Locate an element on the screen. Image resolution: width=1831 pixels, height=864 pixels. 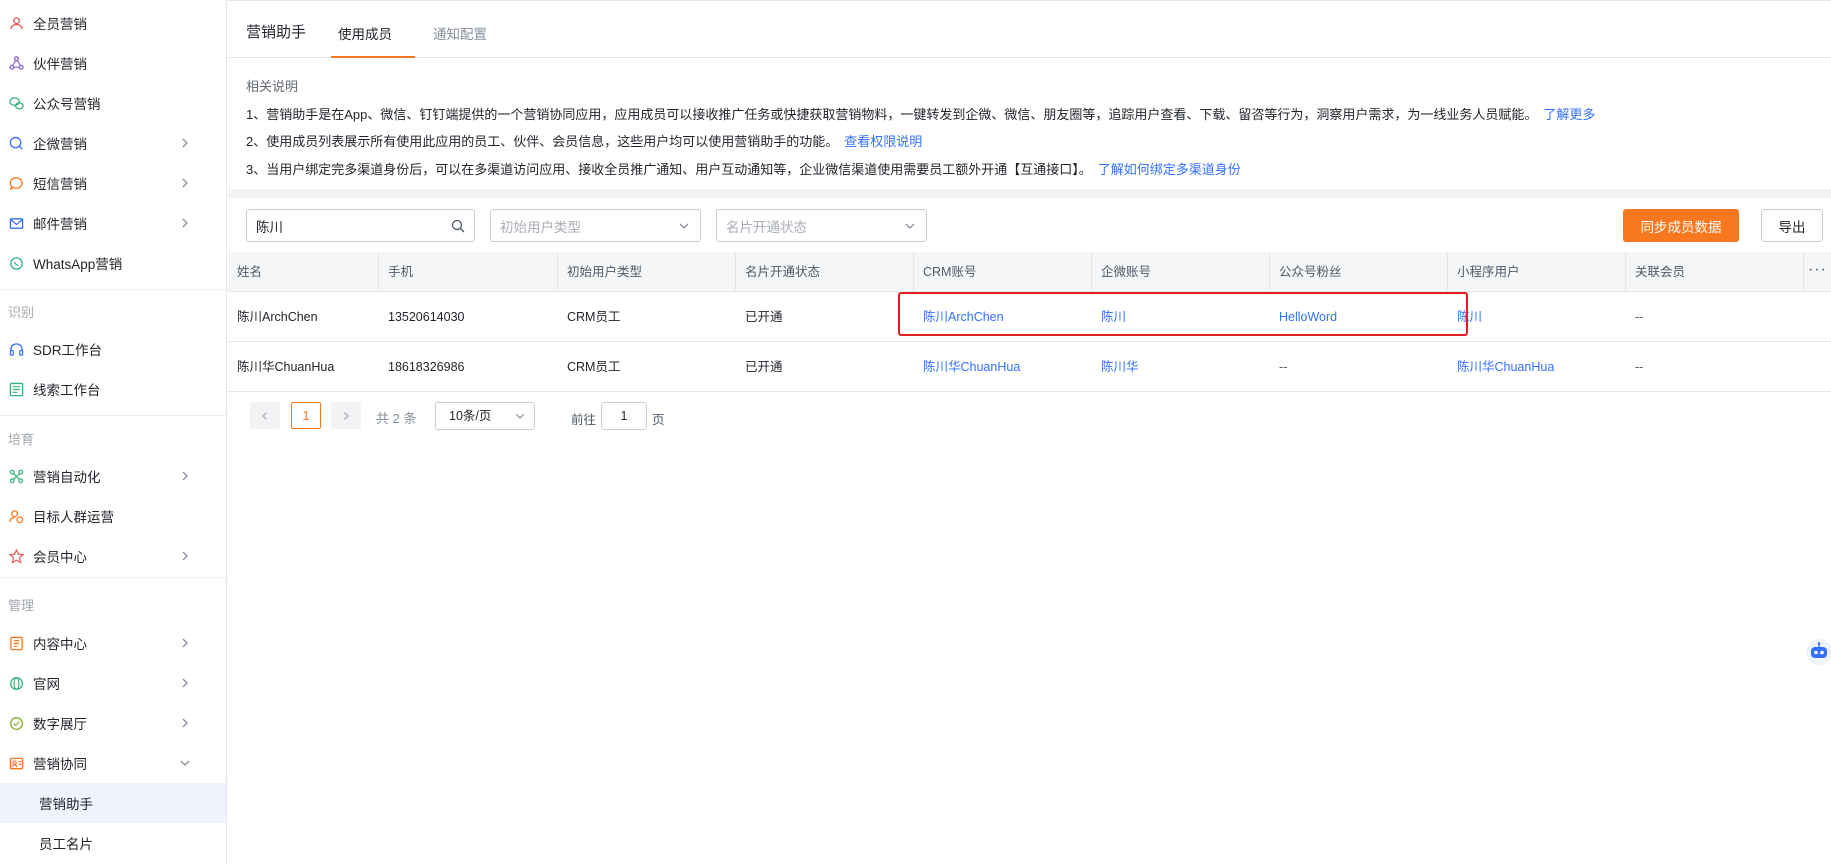
sidebar-item-label: 企微营销 is located at coordinates (60, 144).